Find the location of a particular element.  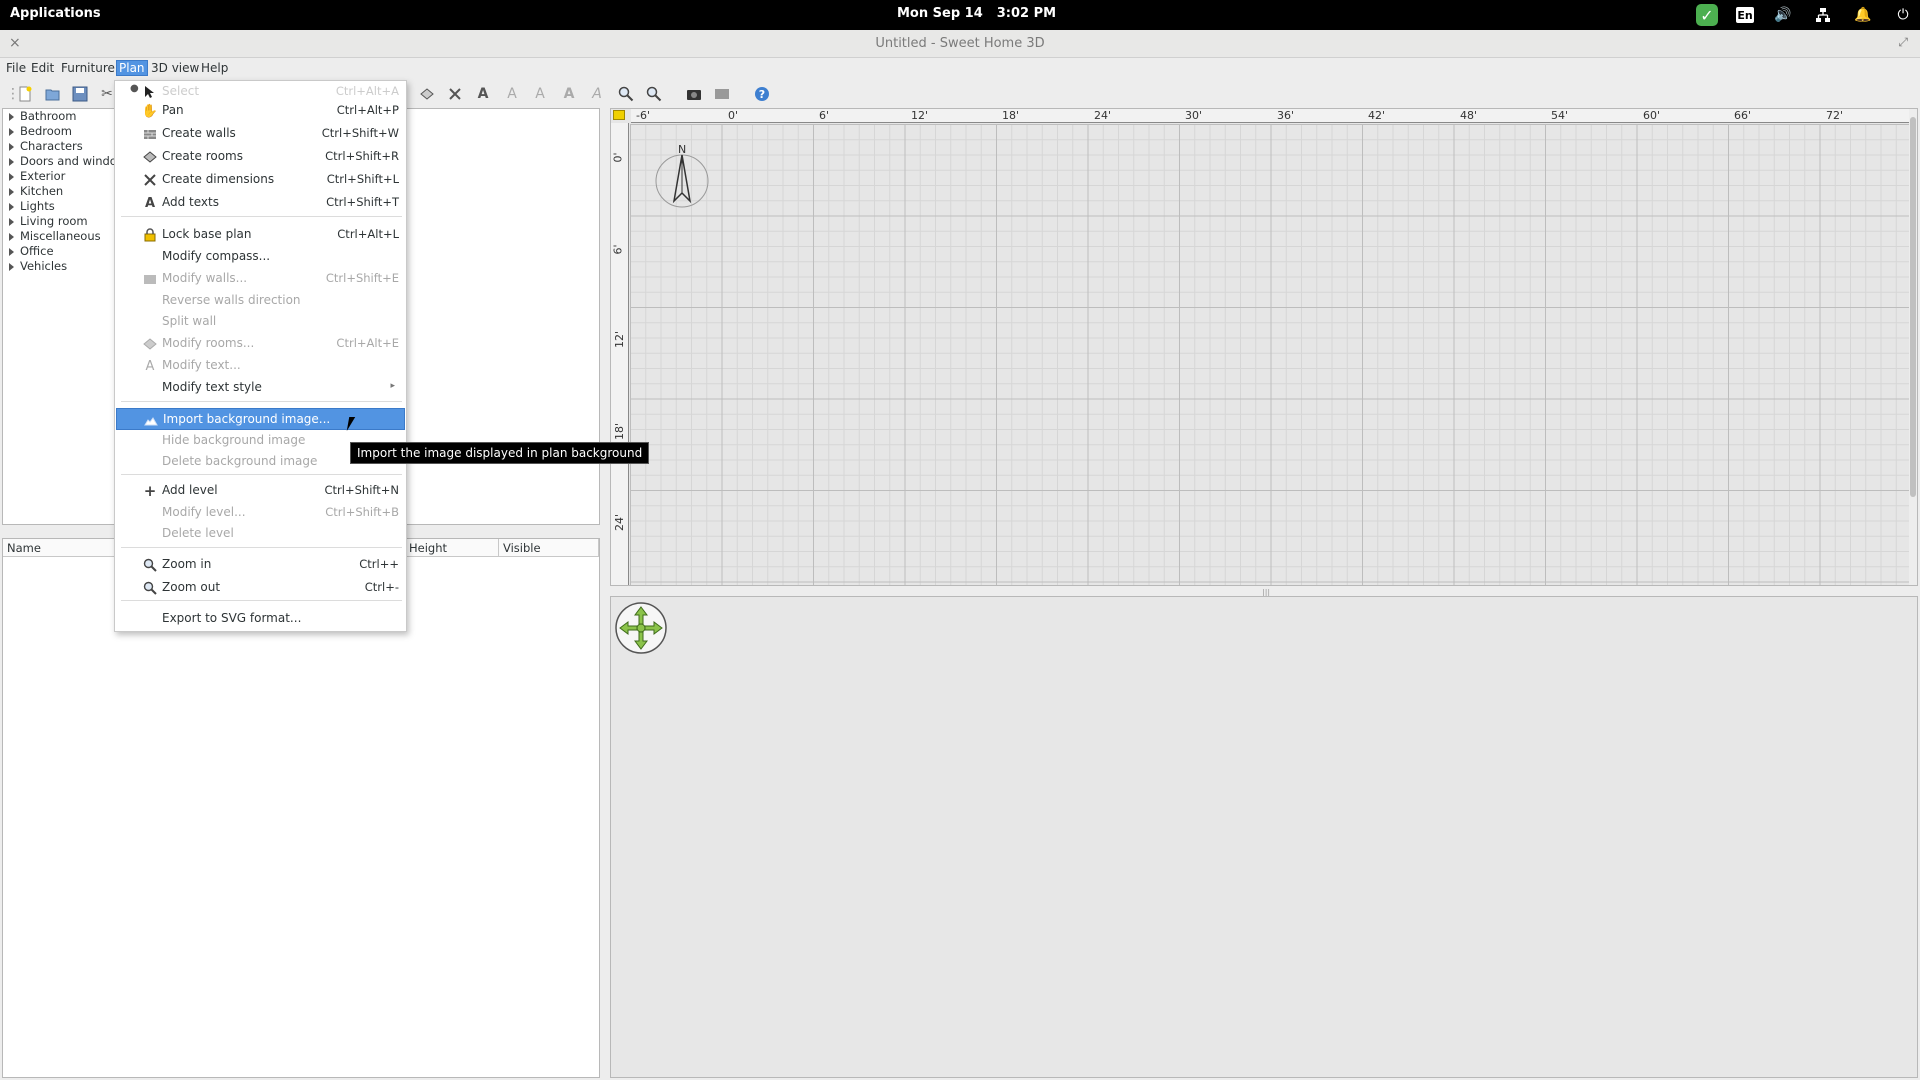

catalog-category: Kitchen is located at coordinates (36, 191).